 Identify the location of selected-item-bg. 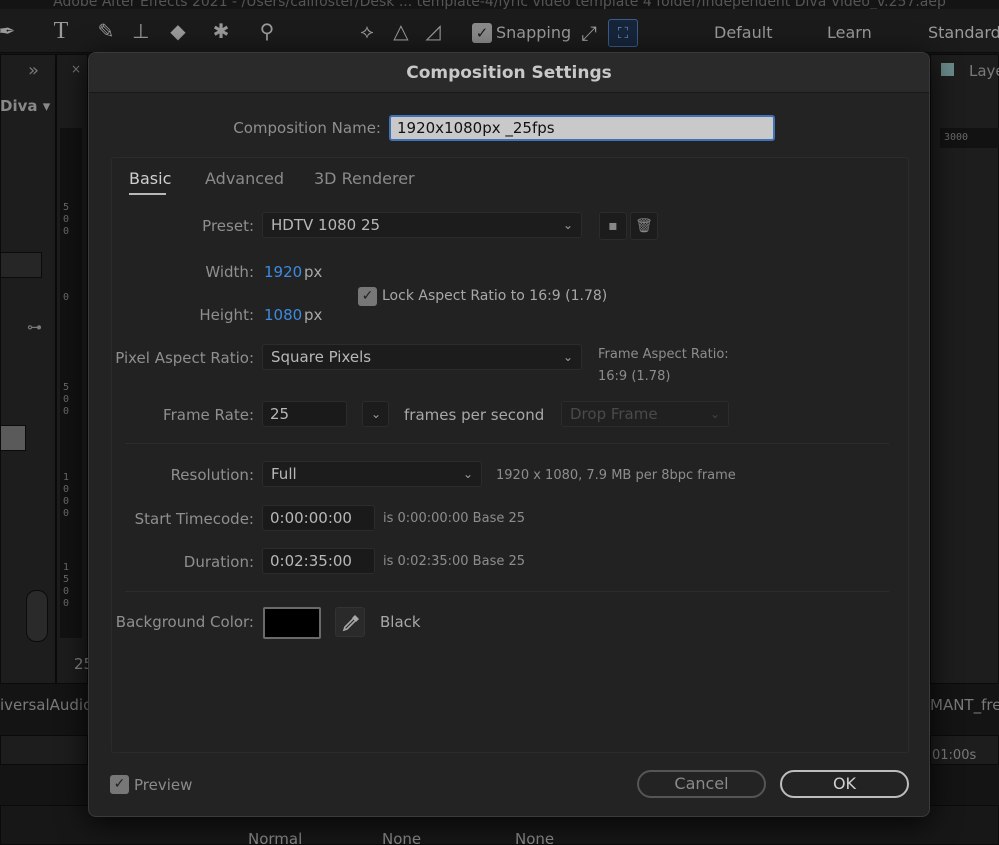
(13, 438).